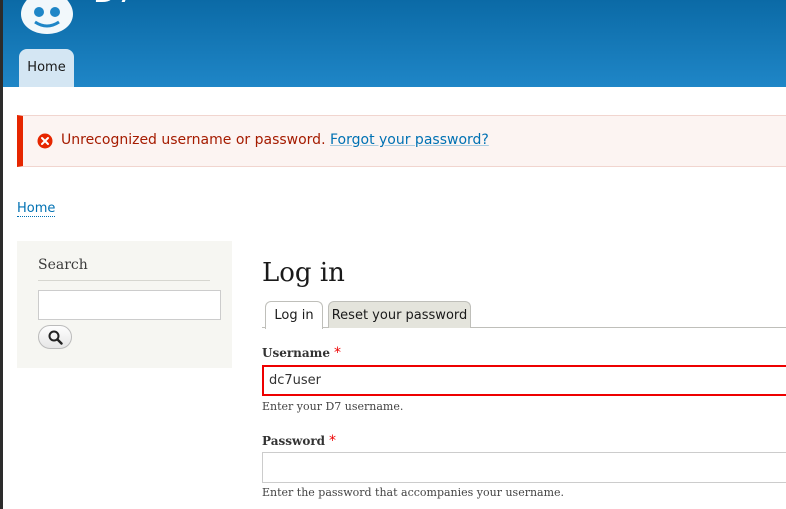 This screenshot has width=786, height=509. What do you see at coordinates (295, 380) in the screenshot?
I see `username-value: dc7user` at bounding box center [295, 380].